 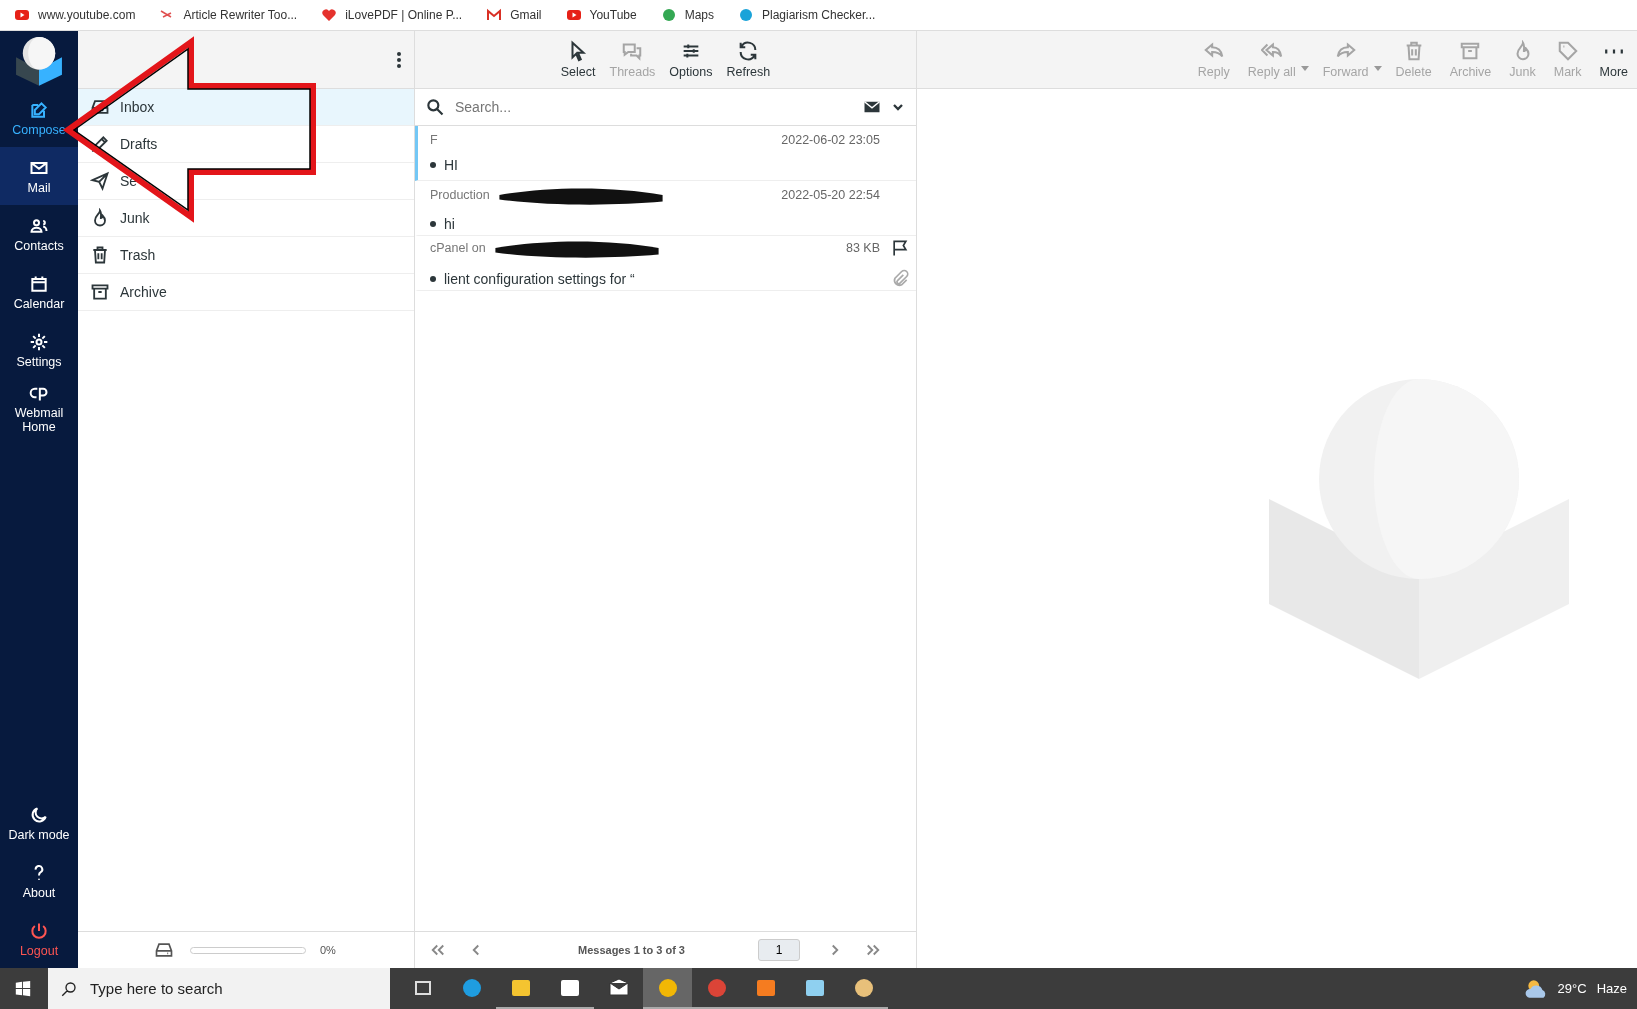 What do you see at coordinates (1567, 51) in the screenshot?
I see `tag-icon` at bounding box center [1567, 51].